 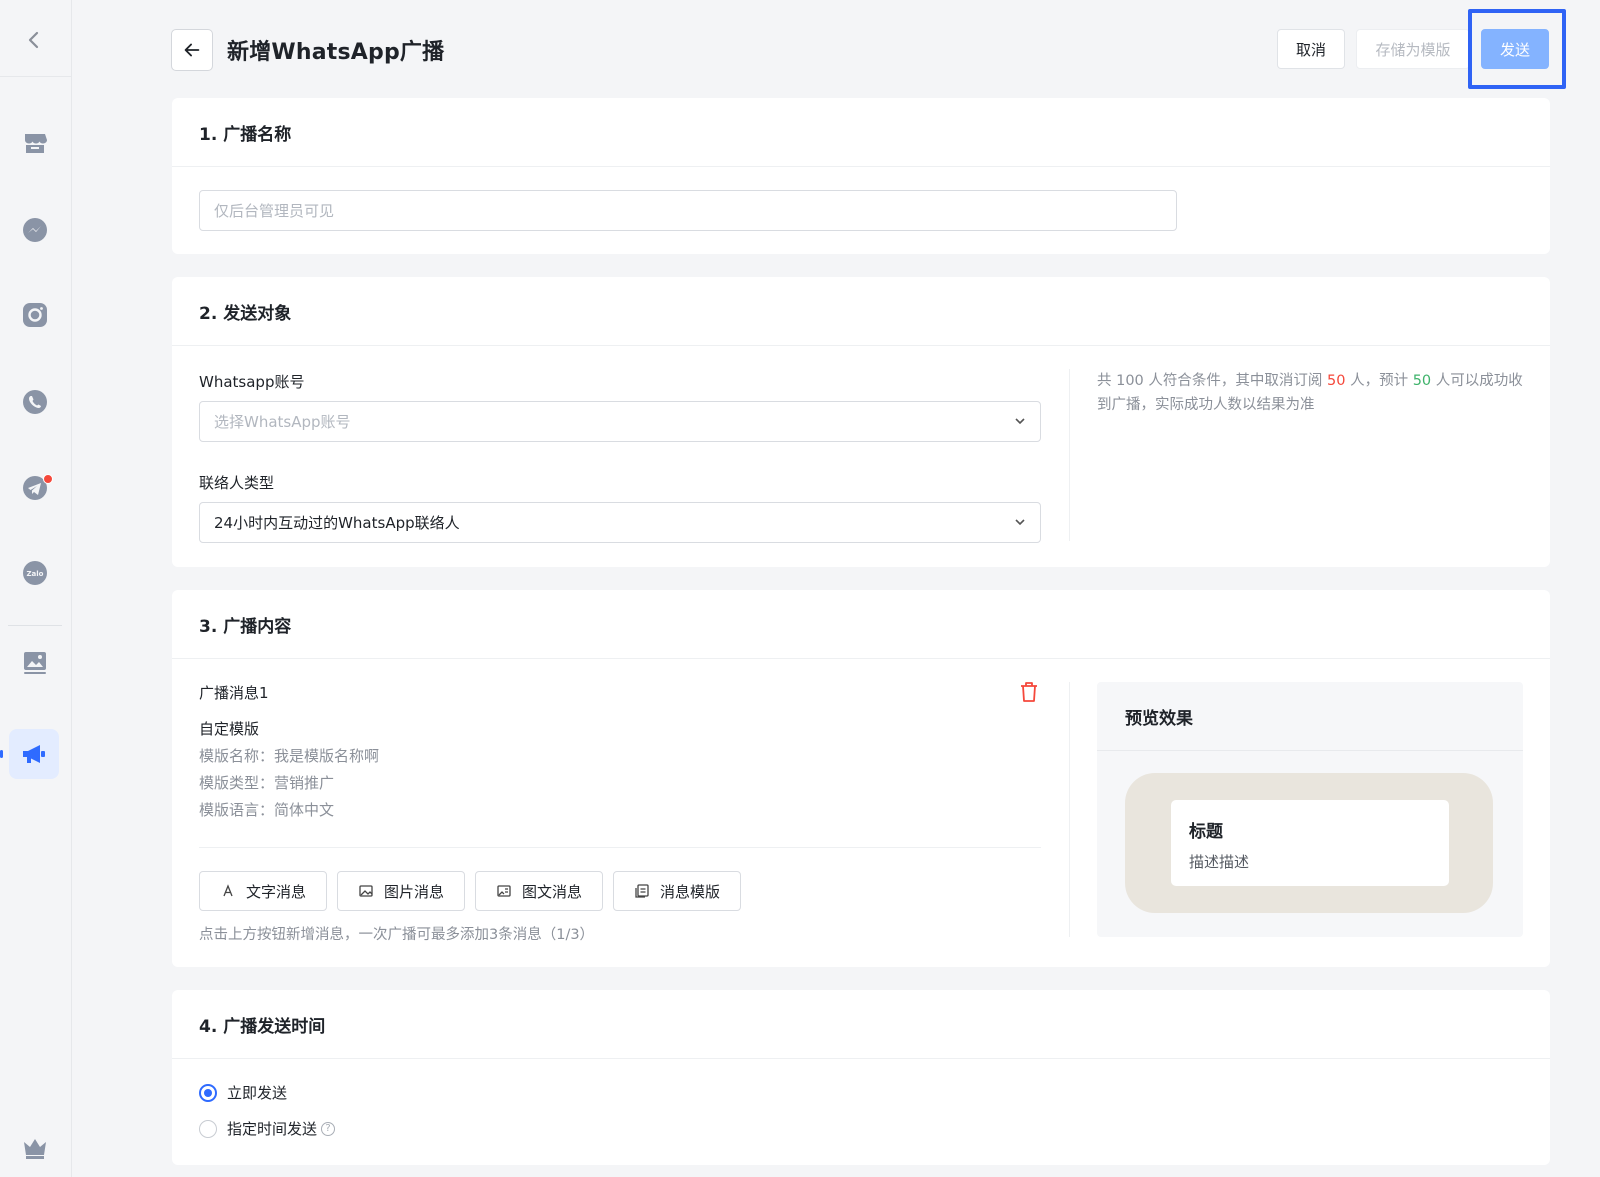 What do you see at coordinates (1413, 49) in the screenshot?
I see `save-as-template-button: 存储为模版` at bounding box center [1413, 49].